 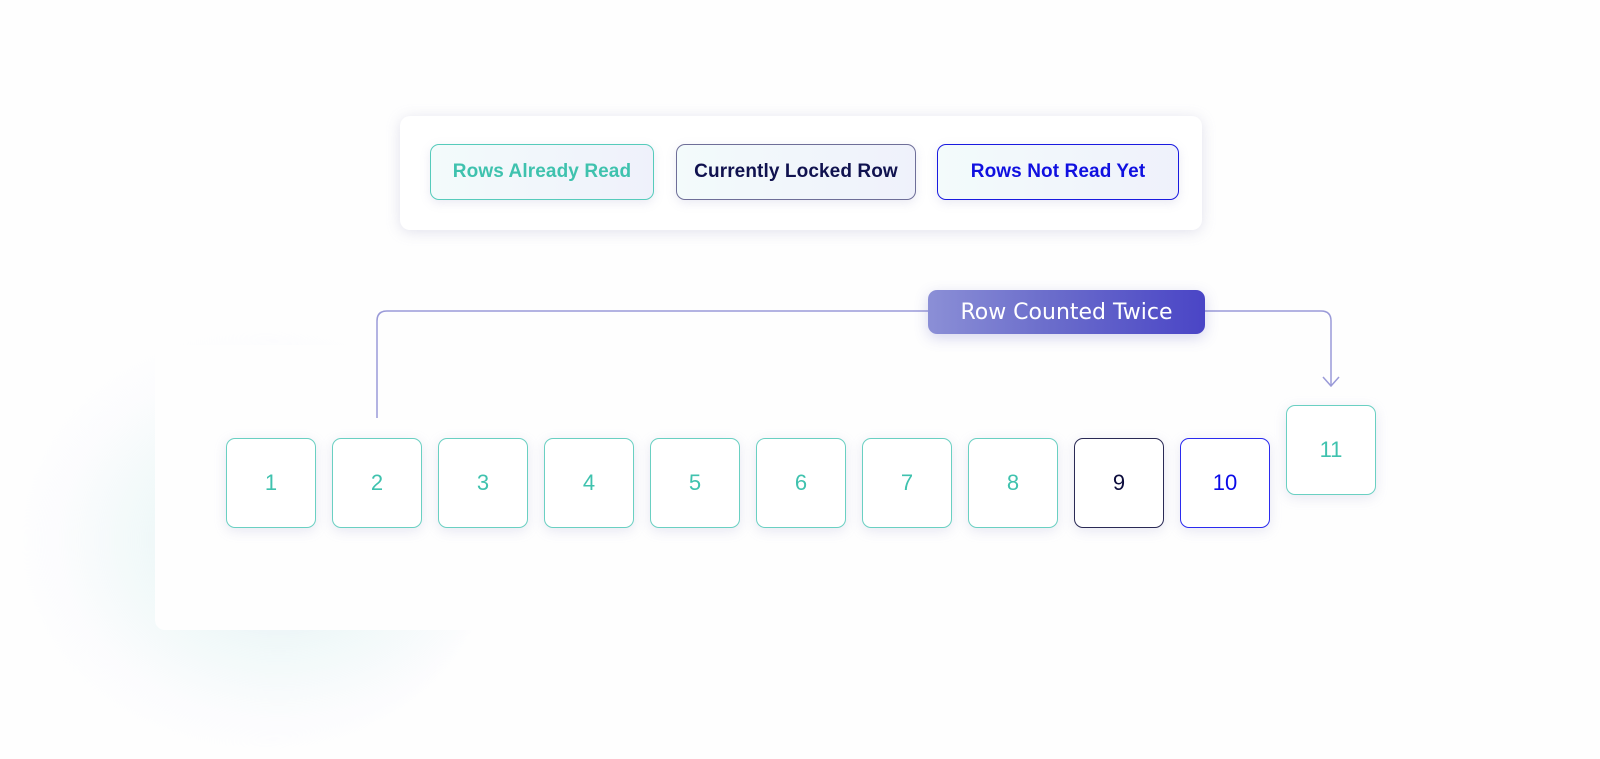 I want to click on row-number: 3, so click(x=483, y=482).